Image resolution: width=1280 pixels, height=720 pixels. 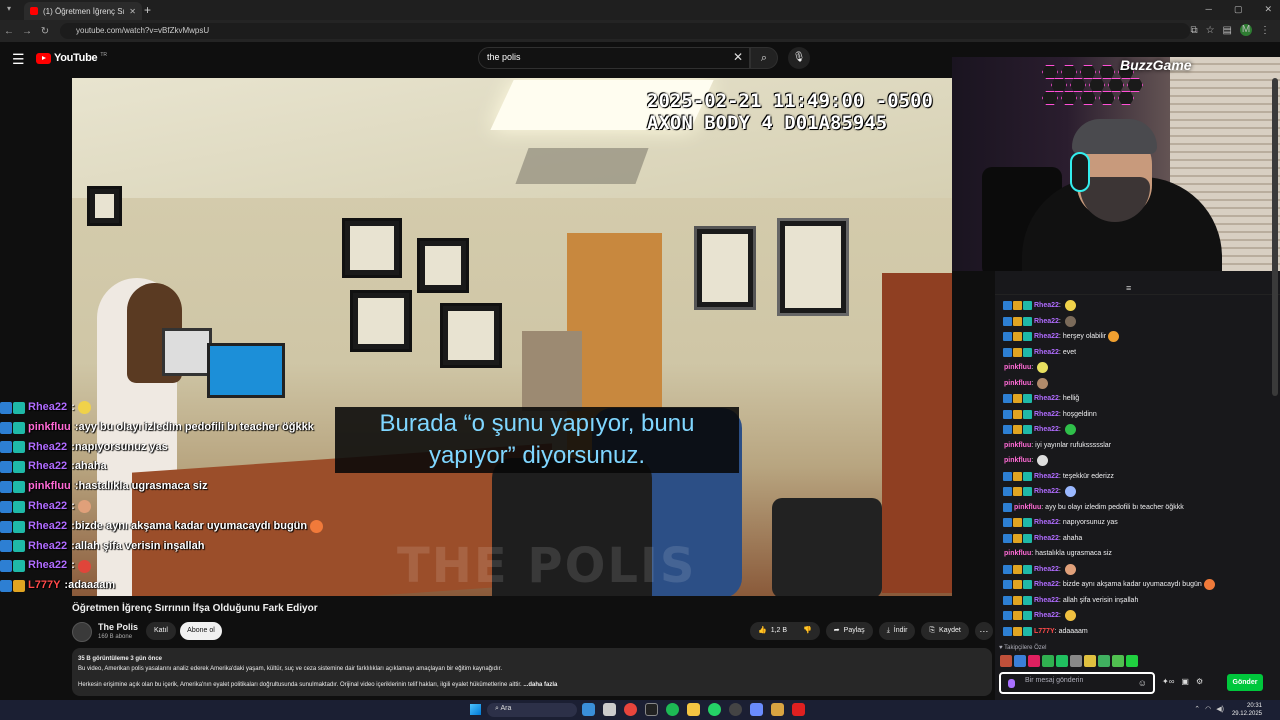 What do you see at coordinates (1245, 682) in the screenshot?
I see `send-button: Gönder` at bounding box center [1245, 682].